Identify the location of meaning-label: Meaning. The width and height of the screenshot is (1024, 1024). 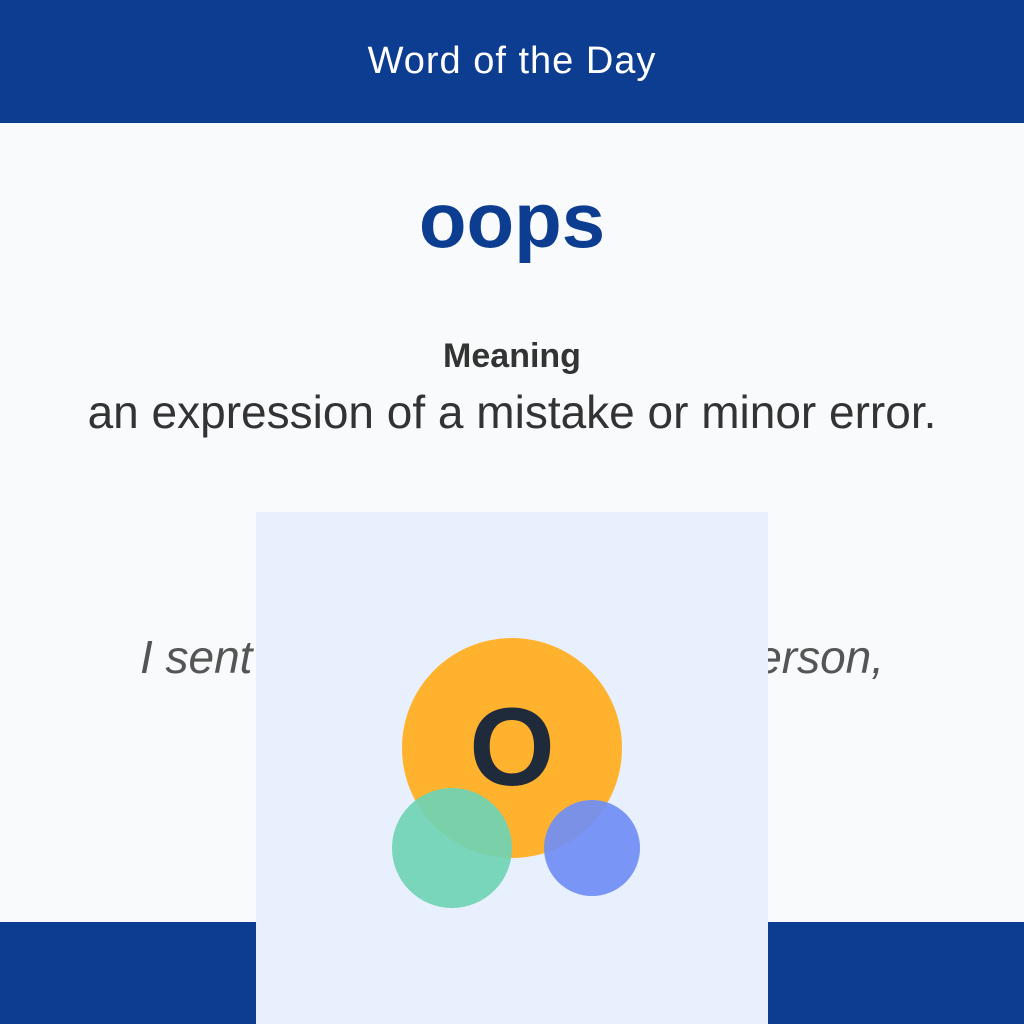
(512, 356).